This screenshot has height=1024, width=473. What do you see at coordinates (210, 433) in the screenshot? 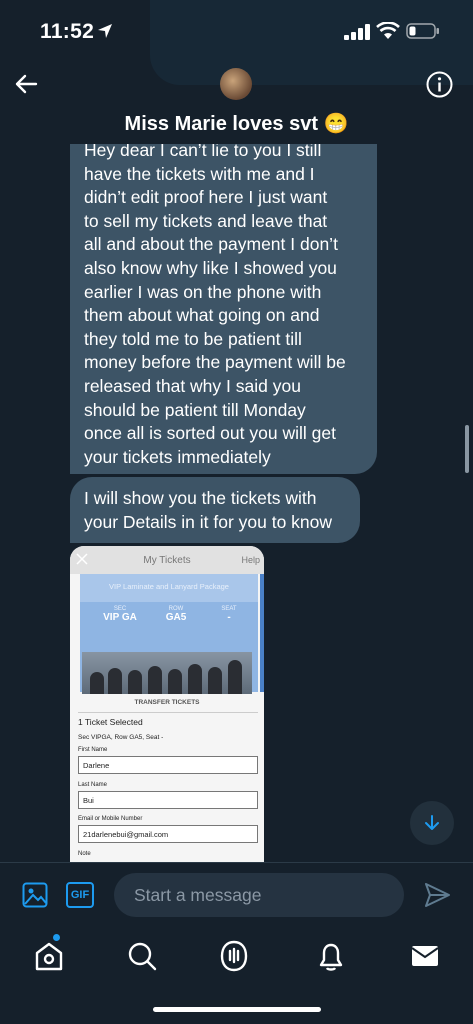
I see `message-line: once all is sorted out you will get` at bounding box center [210, 433].